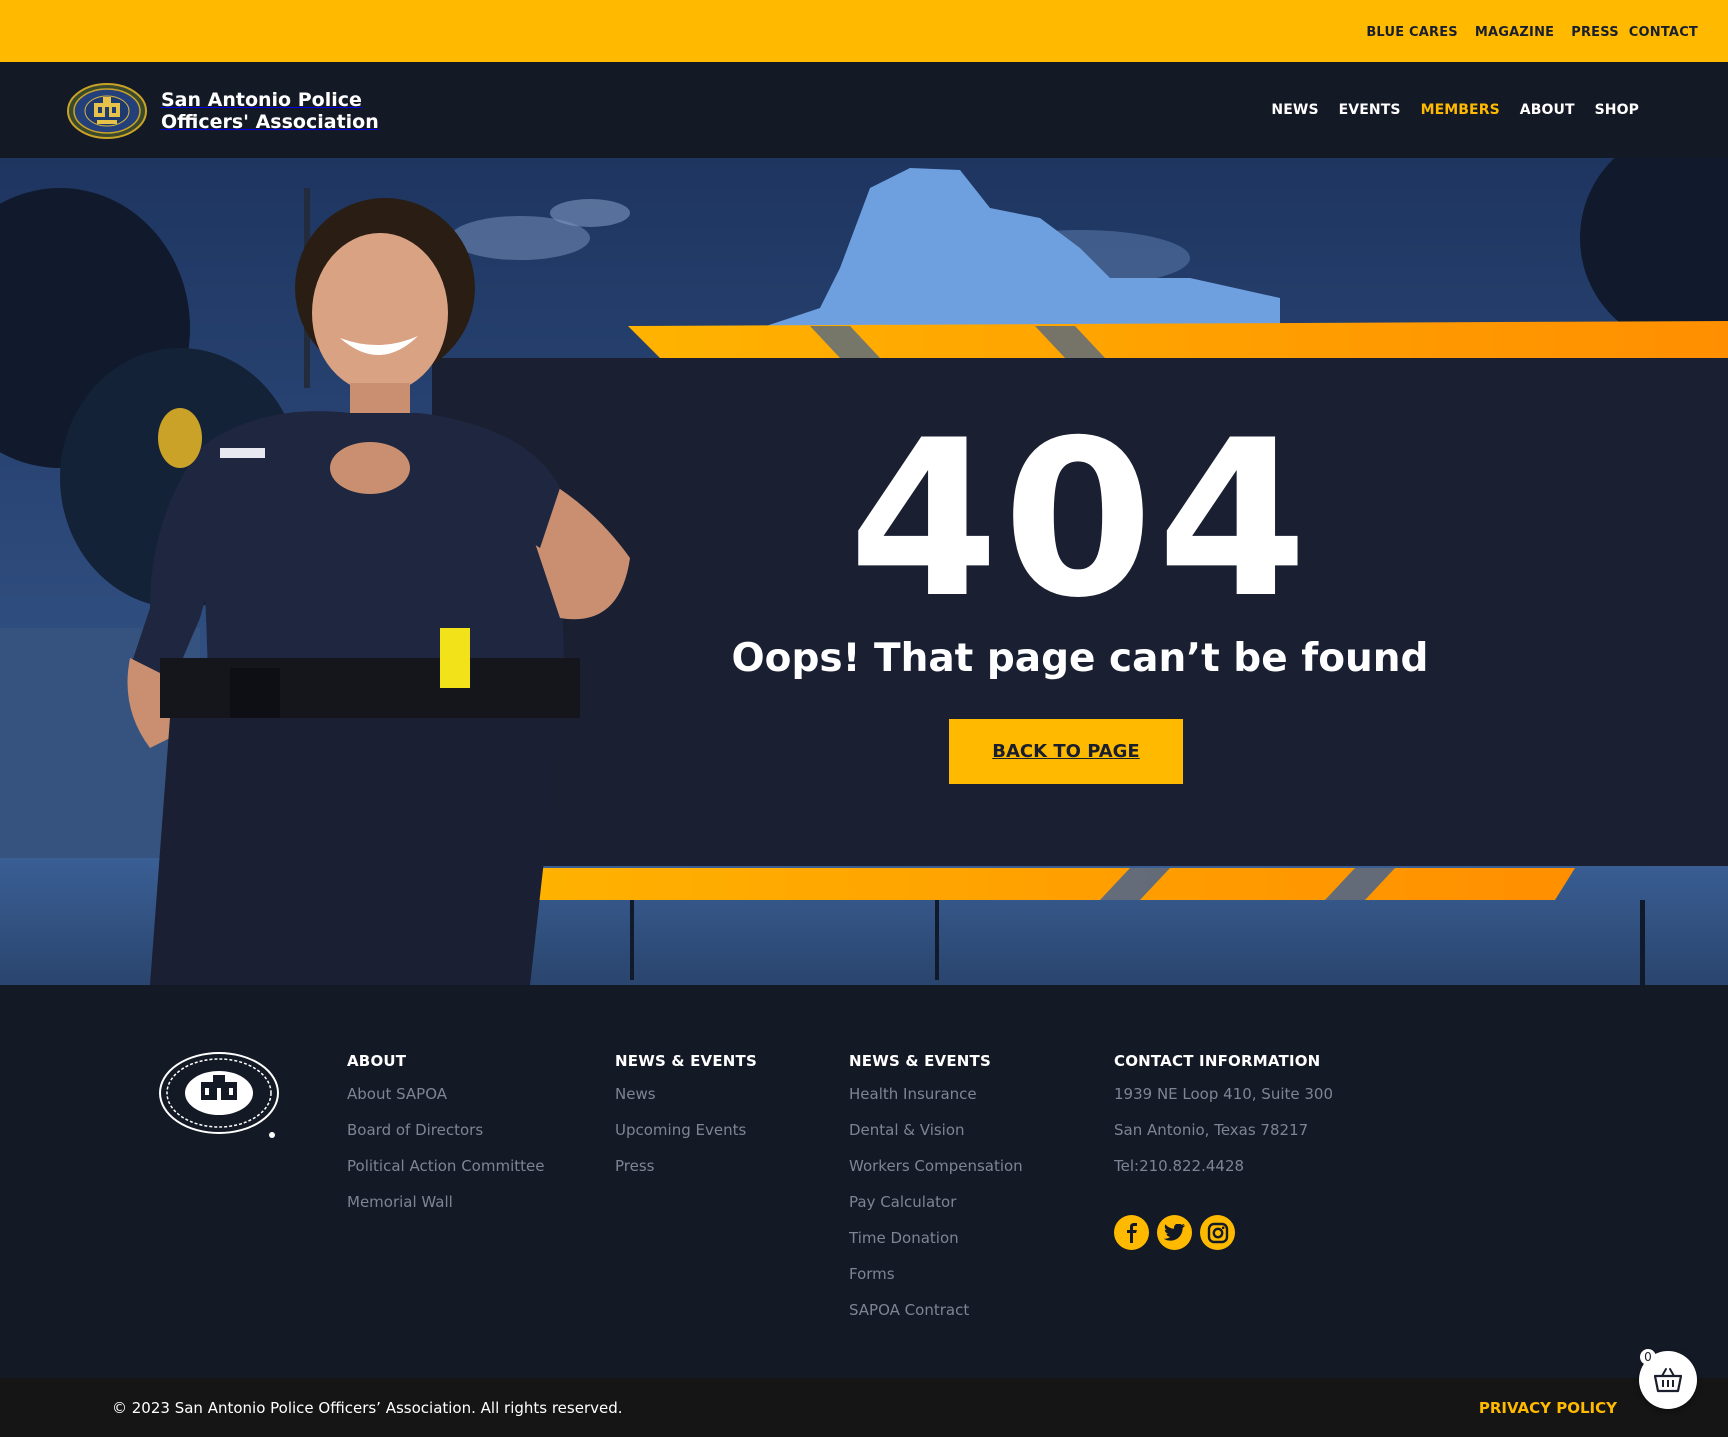 The image size is (1728, 1437). I want to click on footer-link: Political Action Committee, so click(445, 1173).